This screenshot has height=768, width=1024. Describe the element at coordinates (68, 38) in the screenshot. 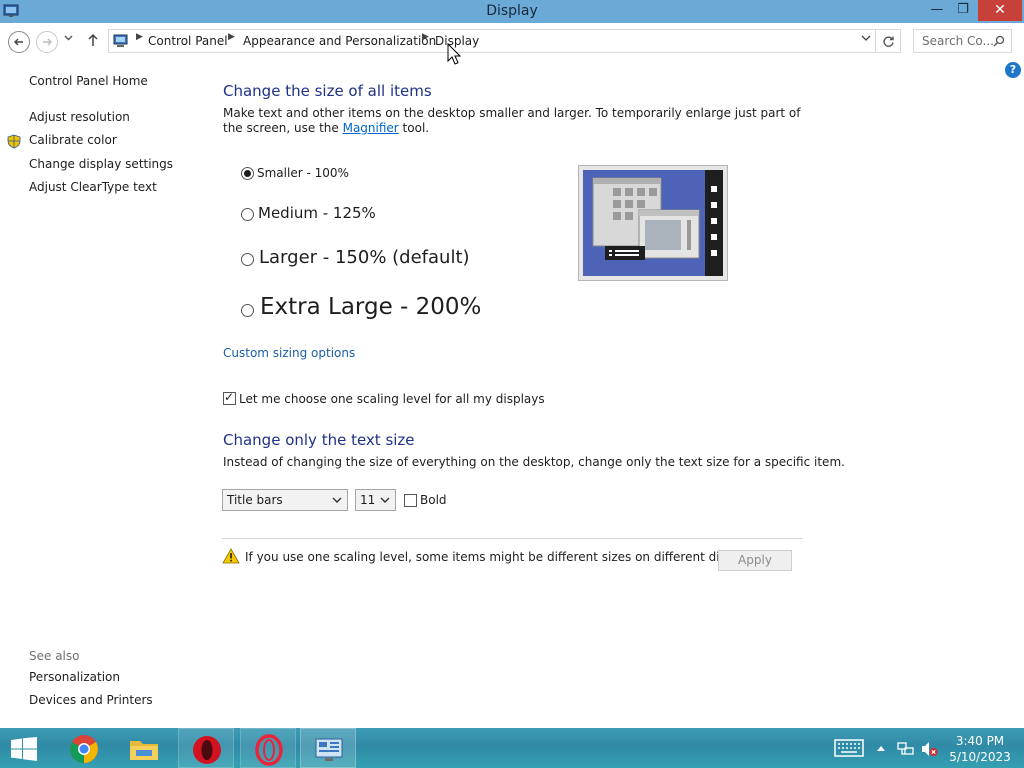

I see `recent-locations-chevron-icon` at that location.